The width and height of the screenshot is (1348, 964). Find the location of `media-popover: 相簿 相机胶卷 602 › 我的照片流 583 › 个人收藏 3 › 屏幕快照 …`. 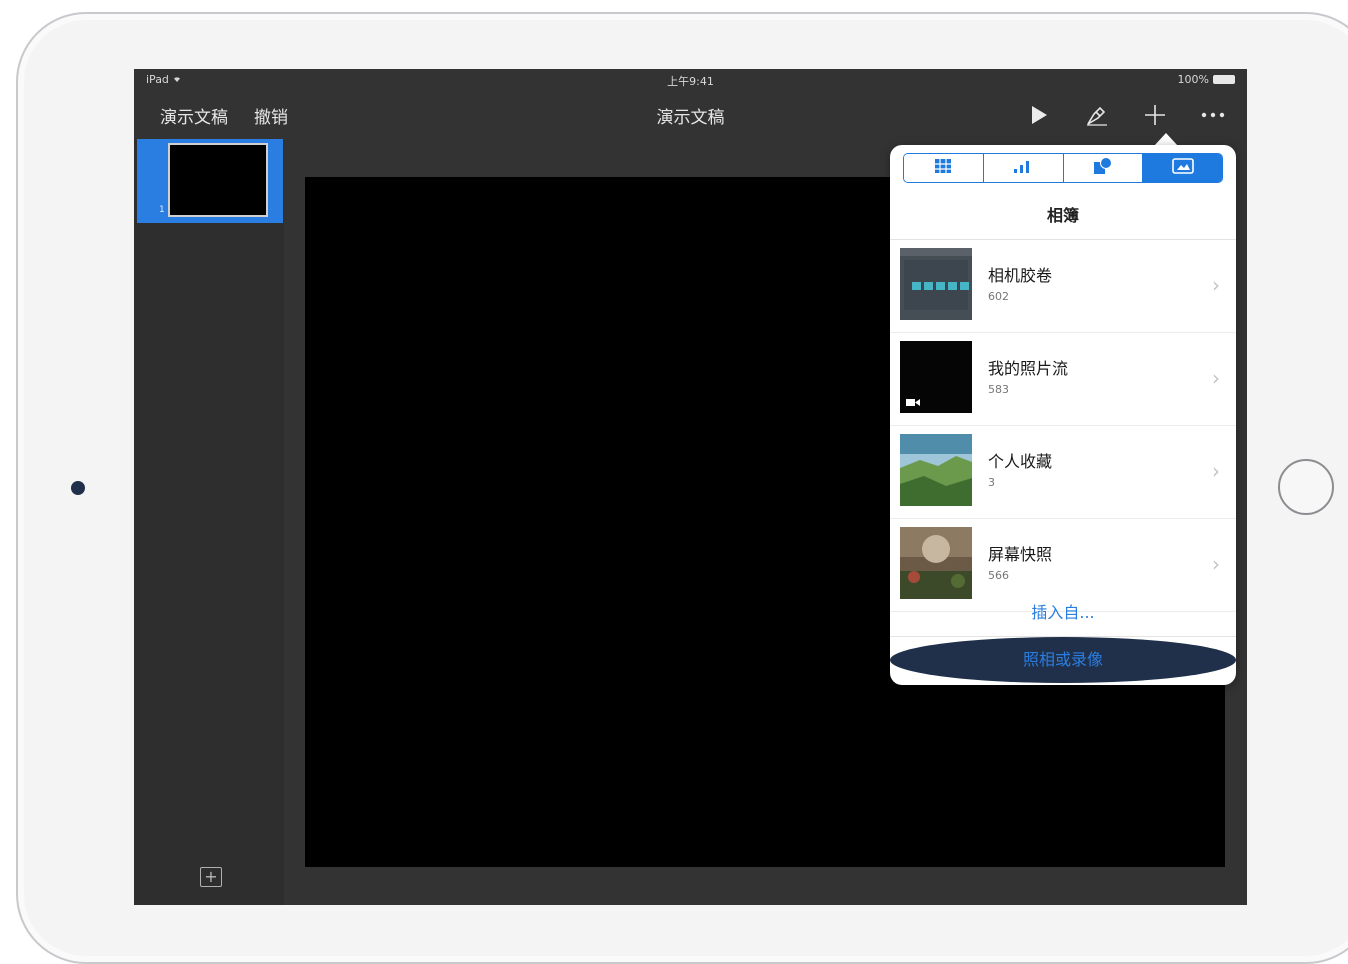

media-popover: 相簿 相机胶卷 602 › 我的照片流 583 › 个人收藏 3 › 屏幕快照 … is located at coordinates (1063, 415).